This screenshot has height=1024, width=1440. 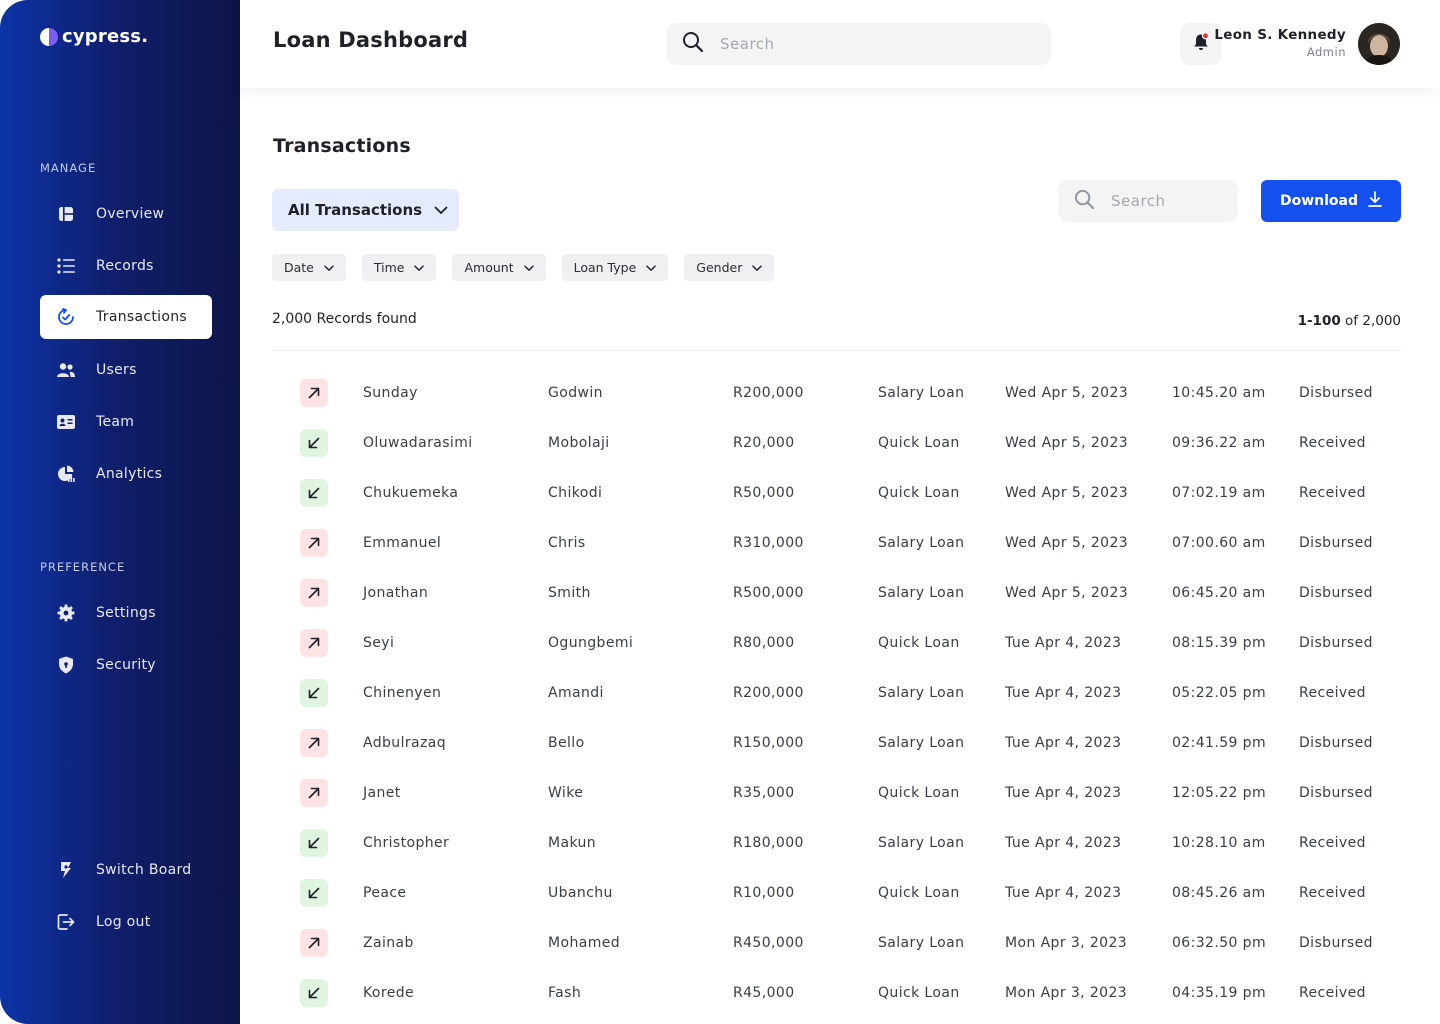 What do you see at coordinates (389, 267) in the screenshot?
I see `filter-label: Time` at bounding box center [389, 267].